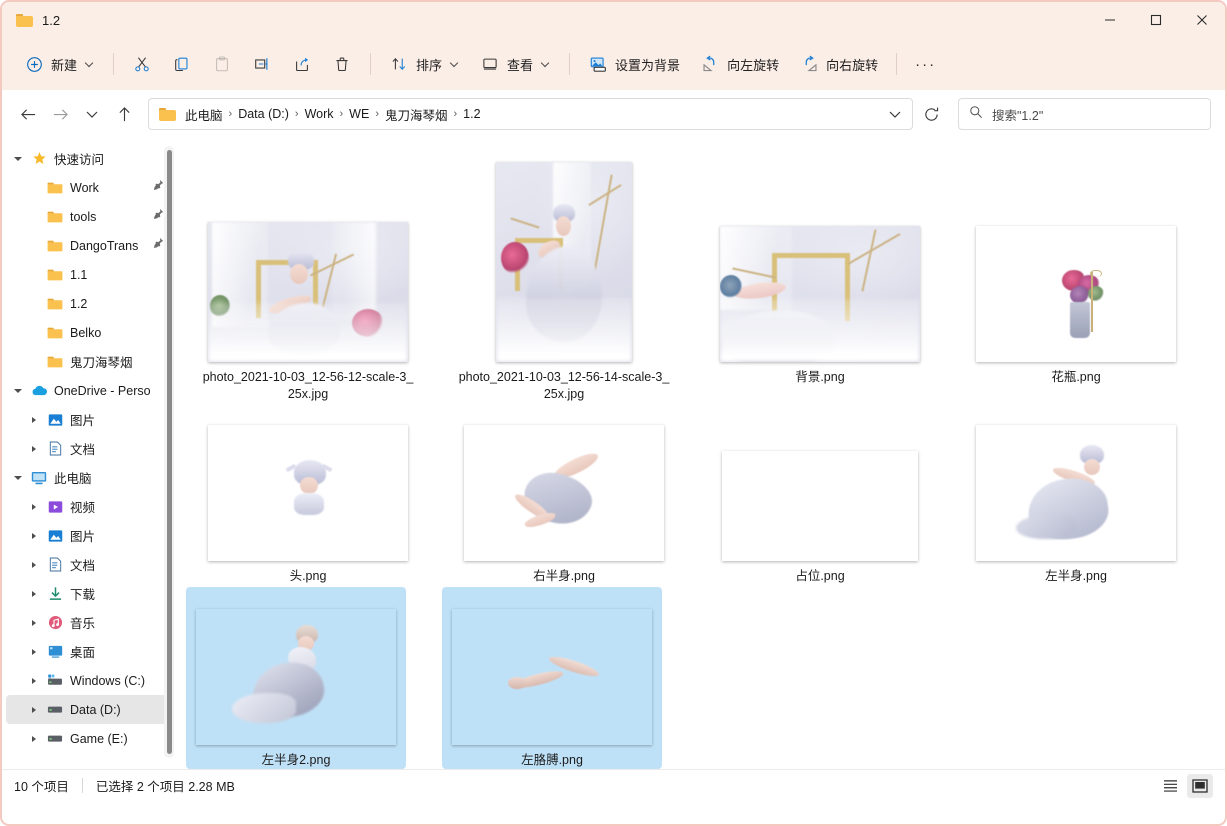 This screenshot has height=826, width=1227. I want to click on file-item: 花瓶.png, so click(1076, 273).